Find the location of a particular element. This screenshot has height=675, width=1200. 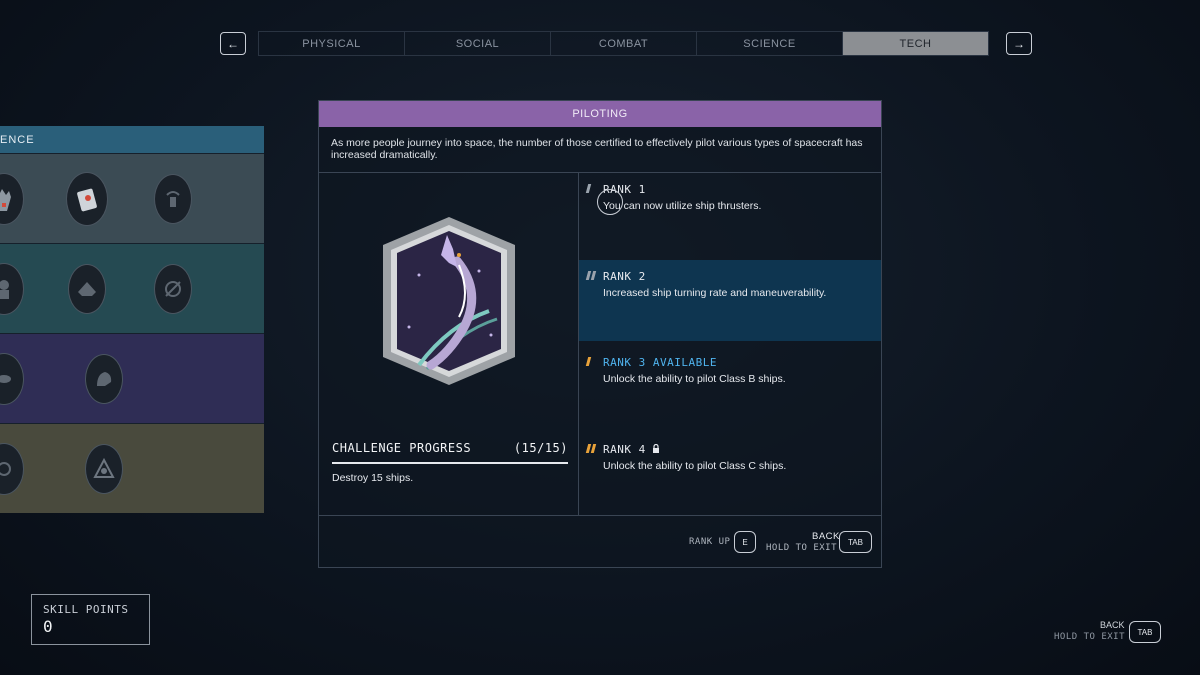

challenge-progress-label: CHALLENGE PROGRESS is located at coordinates (402, 448).